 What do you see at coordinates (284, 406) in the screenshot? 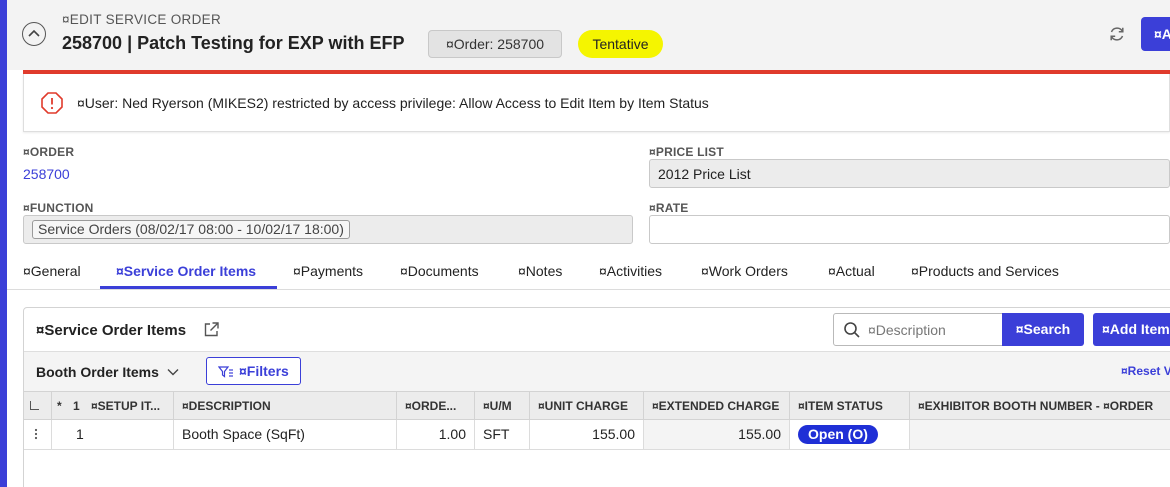
I see `description-column-header: ¤DESCRIPTION` at bounding box center [284, 406].